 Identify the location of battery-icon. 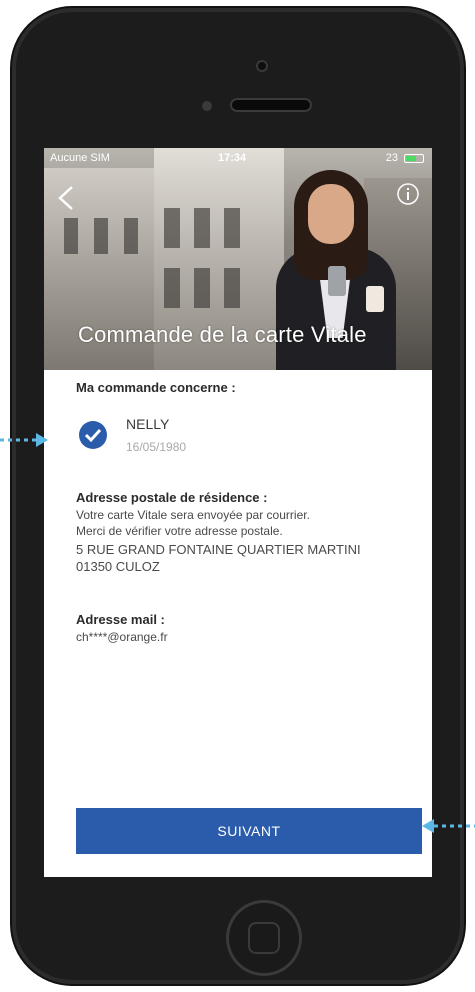
(414, 158).